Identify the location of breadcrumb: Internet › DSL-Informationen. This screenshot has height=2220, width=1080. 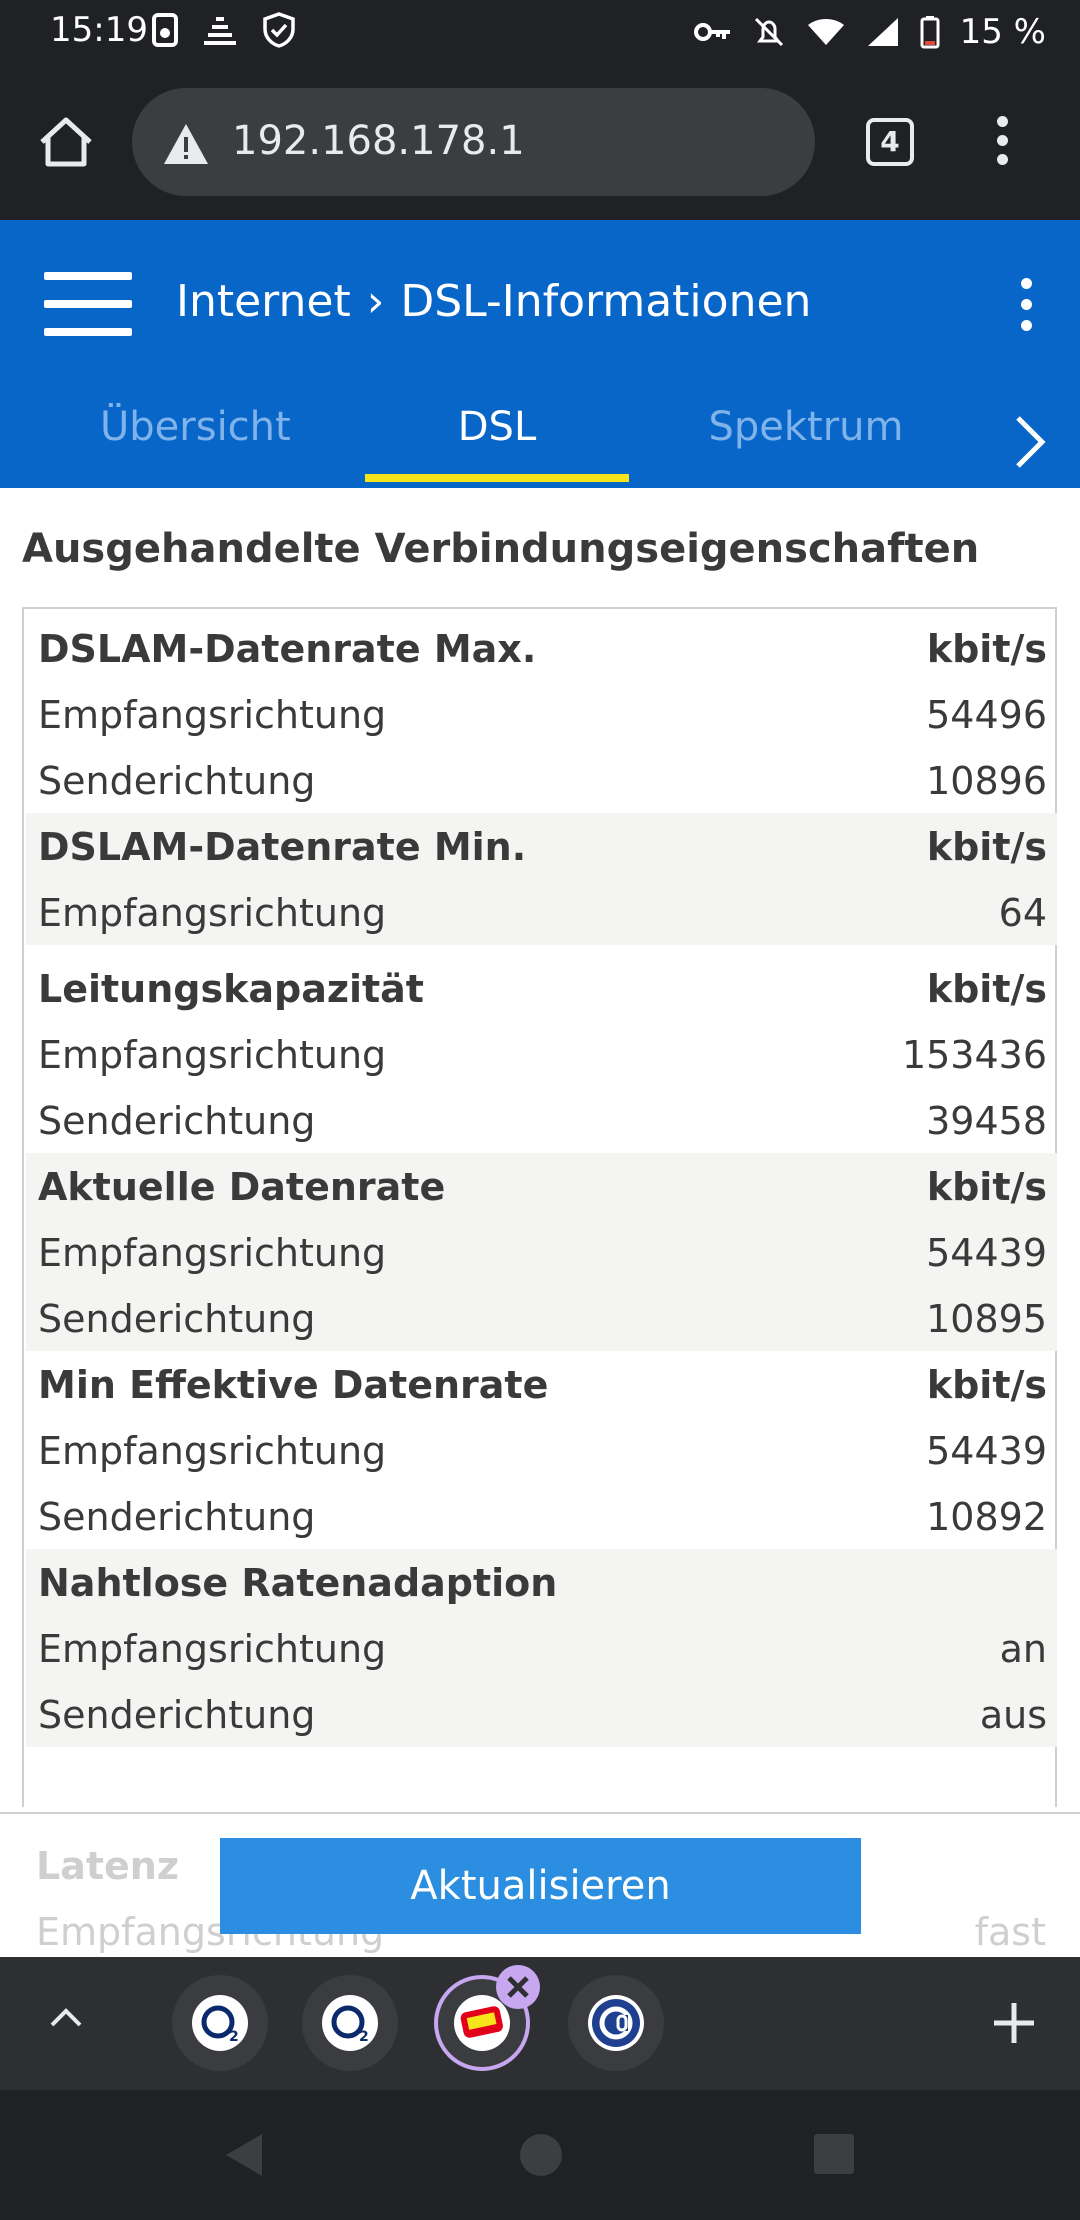
(493, 301).